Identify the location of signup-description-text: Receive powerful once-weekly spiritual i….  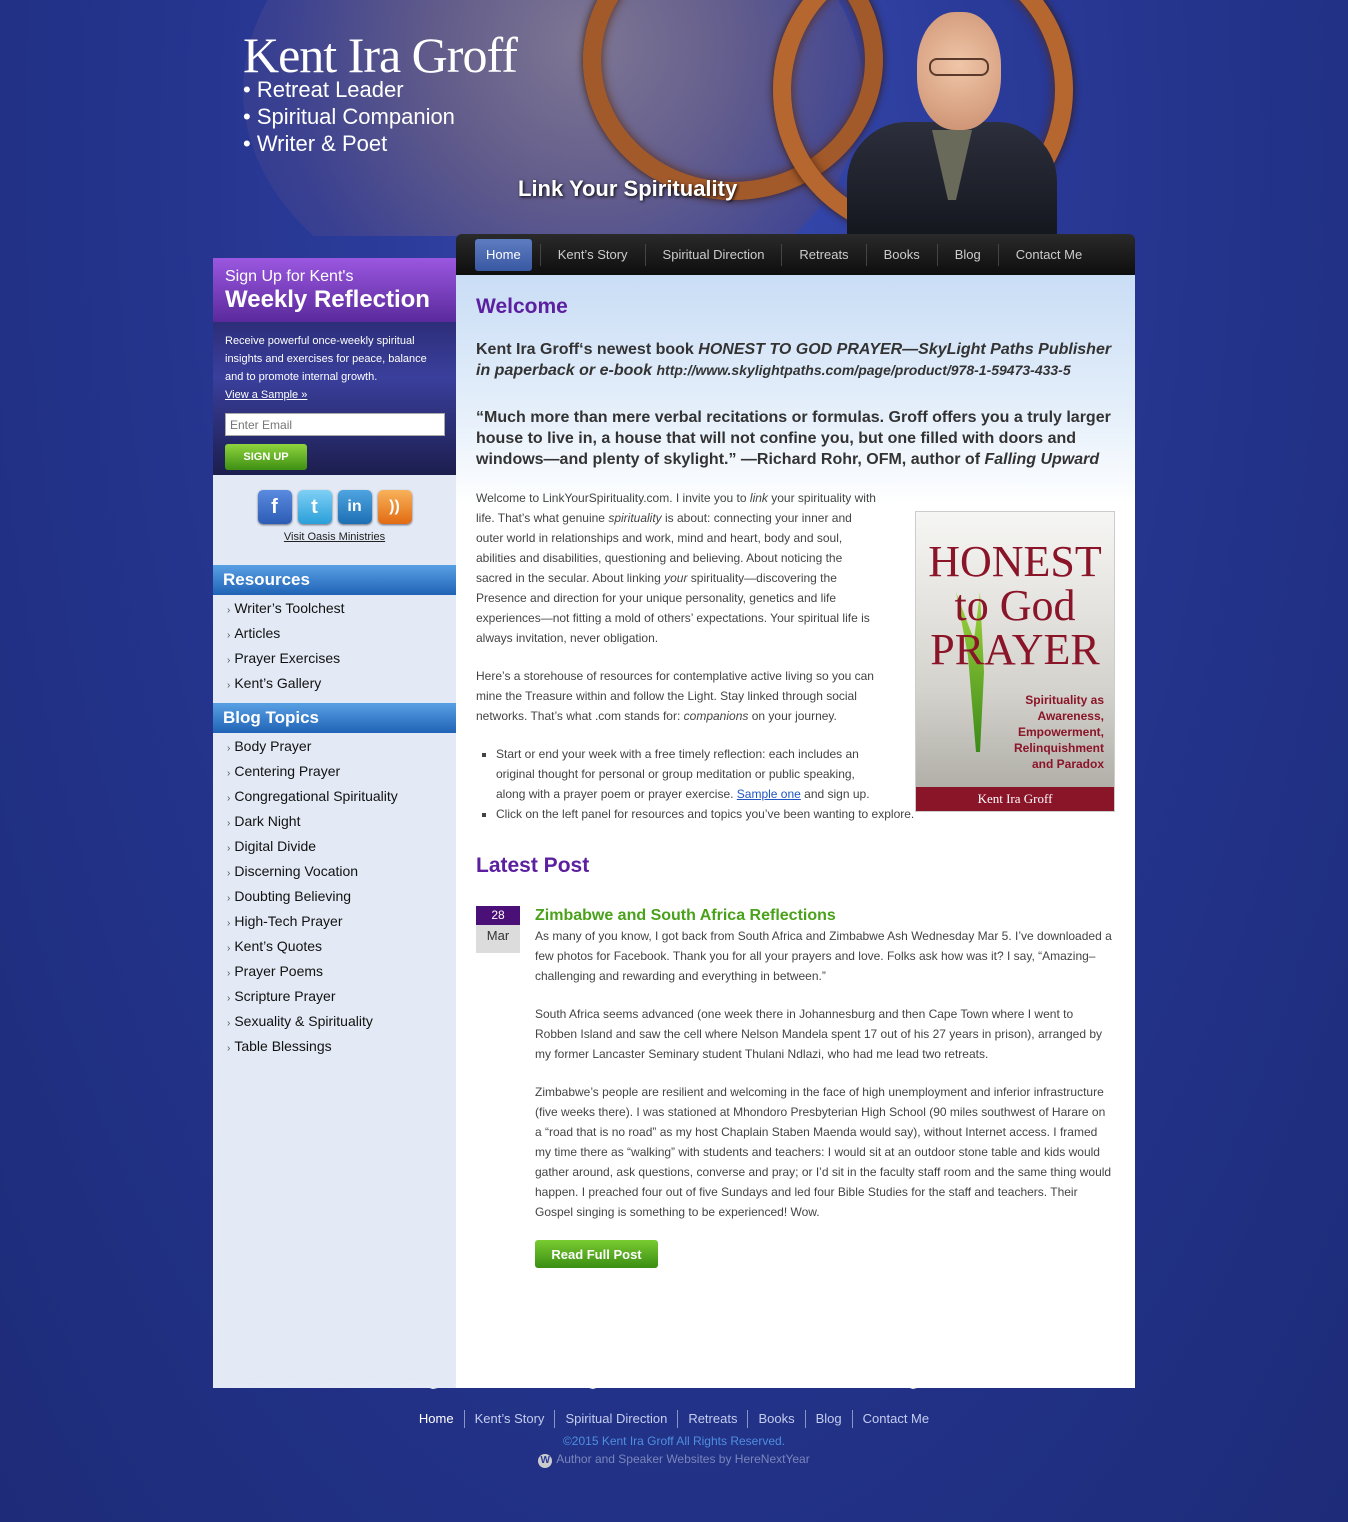
(326, 359).